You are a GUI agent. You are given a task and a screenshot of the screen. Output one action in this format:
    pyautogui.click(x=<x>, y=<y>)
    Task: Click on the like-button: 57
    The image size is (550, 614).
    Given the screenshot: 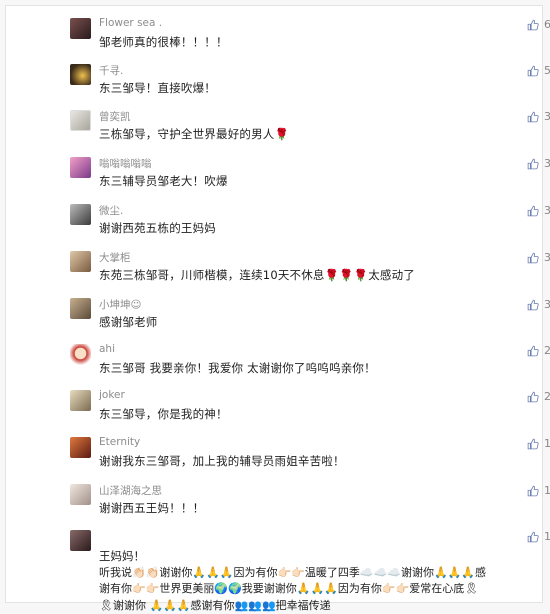 What is the action you would take?
    pyautogui.click(x=538, y=70)
    